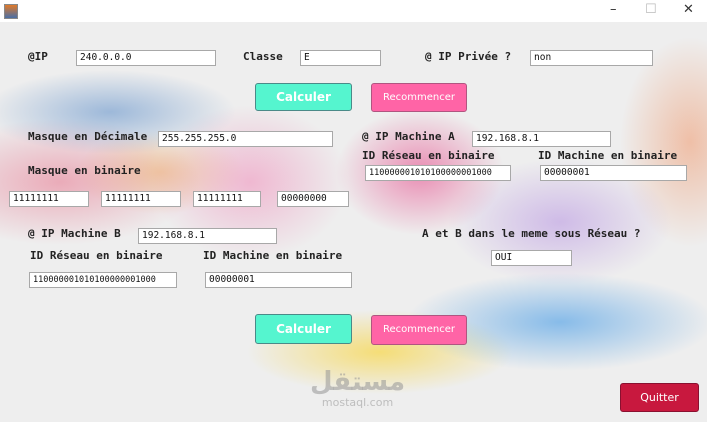  I want to click on meme-reseau-label: A et B dans le meme sous Réseau ?, so click(531, 233).